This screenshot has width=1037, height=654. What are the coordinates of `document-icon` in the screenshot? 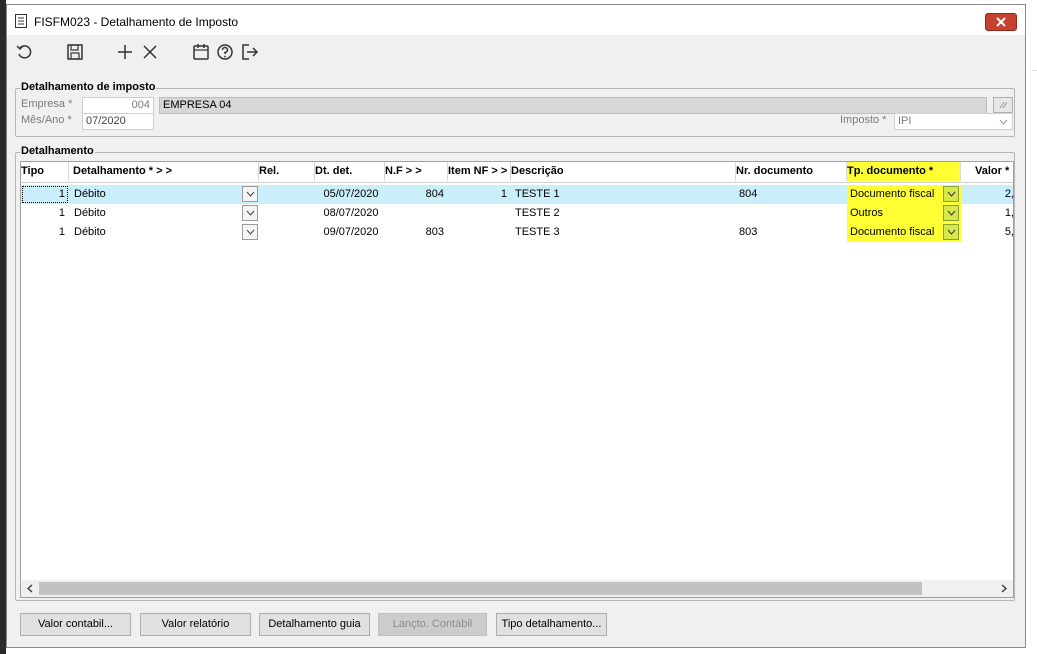 It's located at (21, 21).